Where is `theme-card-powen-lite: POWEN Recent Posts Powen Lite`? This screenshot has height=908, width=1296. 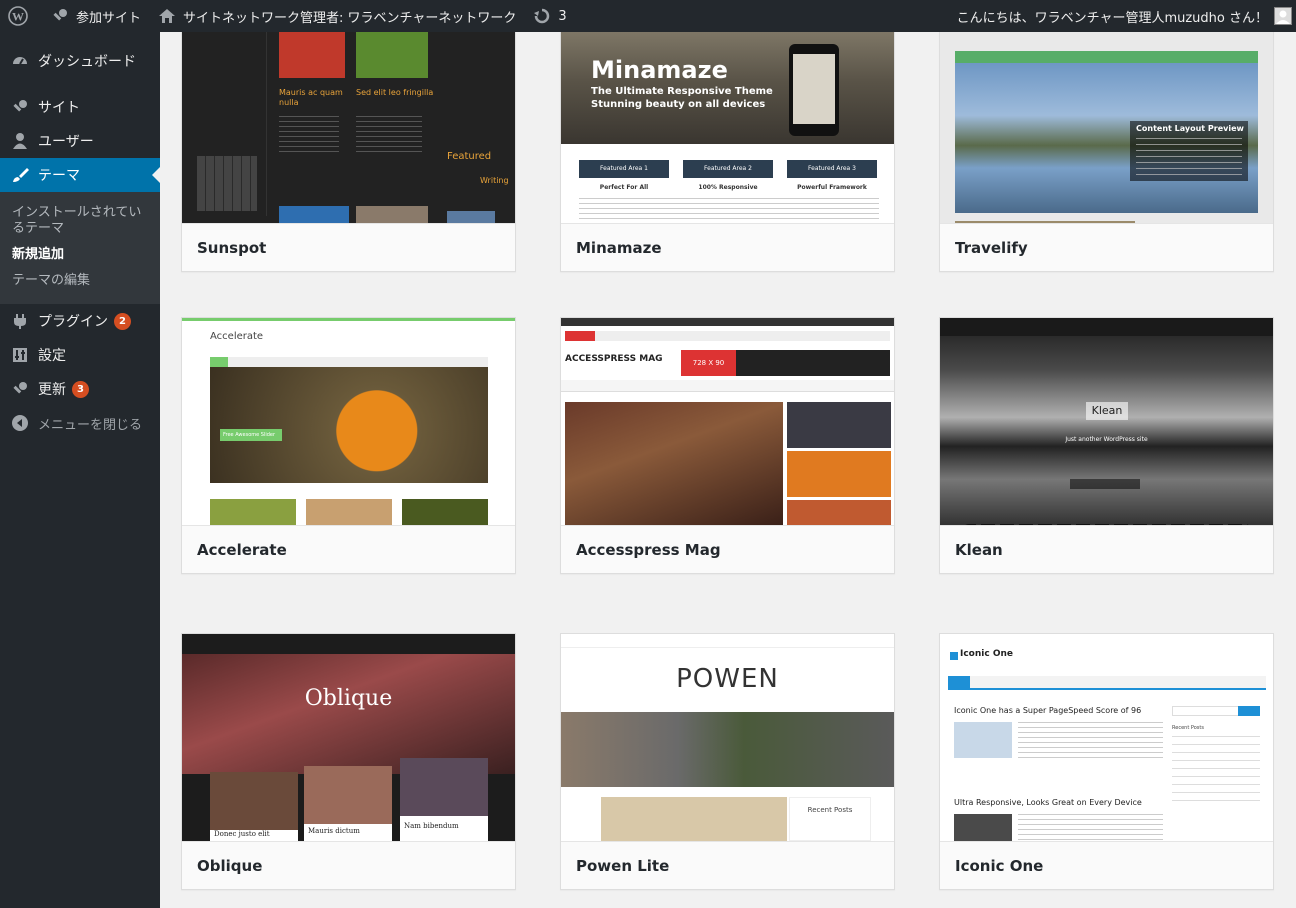
theme-card-powen-lite: POWEN Recent Posts Powen Lite is located at coordinates (727, 761).